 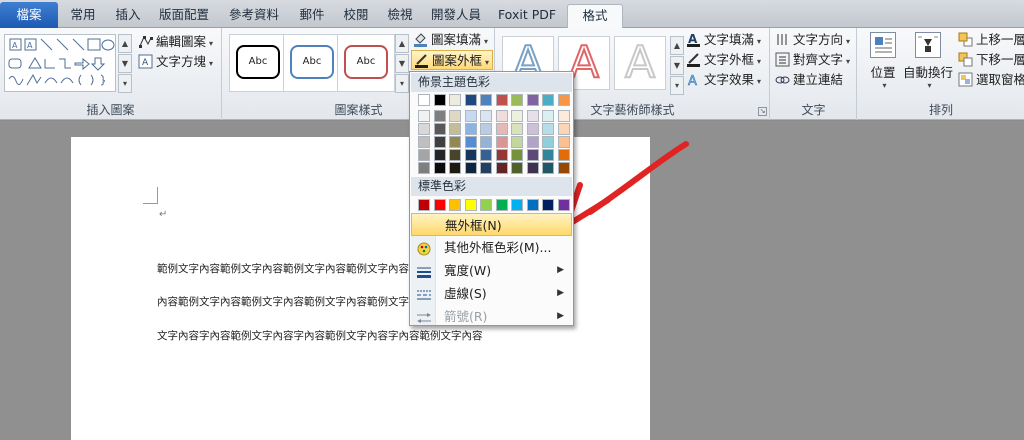 What do you see at coordinates (184, 16) in the screenshot?
I see `tab-page-layout: 版面配置` at bounding box center [184, 16].